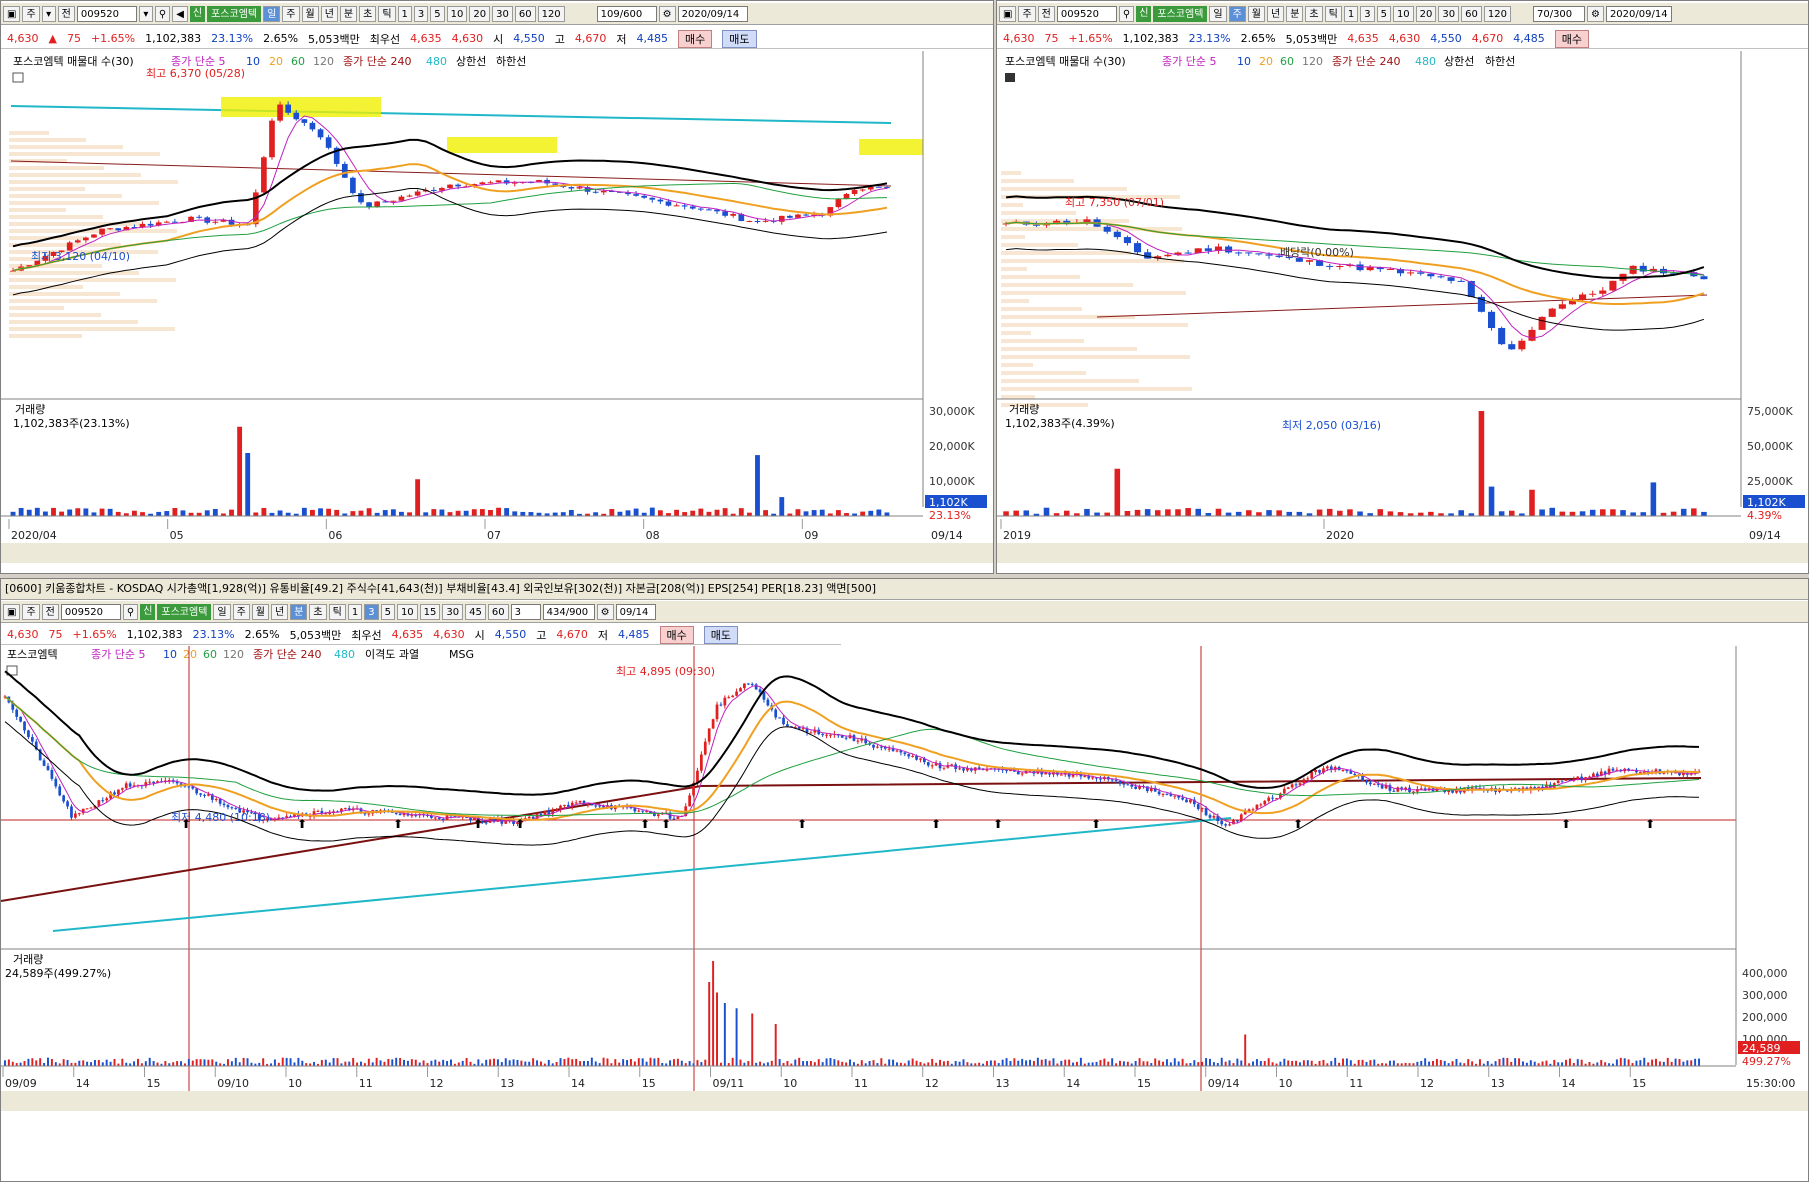 The image size is (1809, 1182). Describe the element at coordinates (301, 107) in the screenshot. I see `yellow-highlight` at that location.